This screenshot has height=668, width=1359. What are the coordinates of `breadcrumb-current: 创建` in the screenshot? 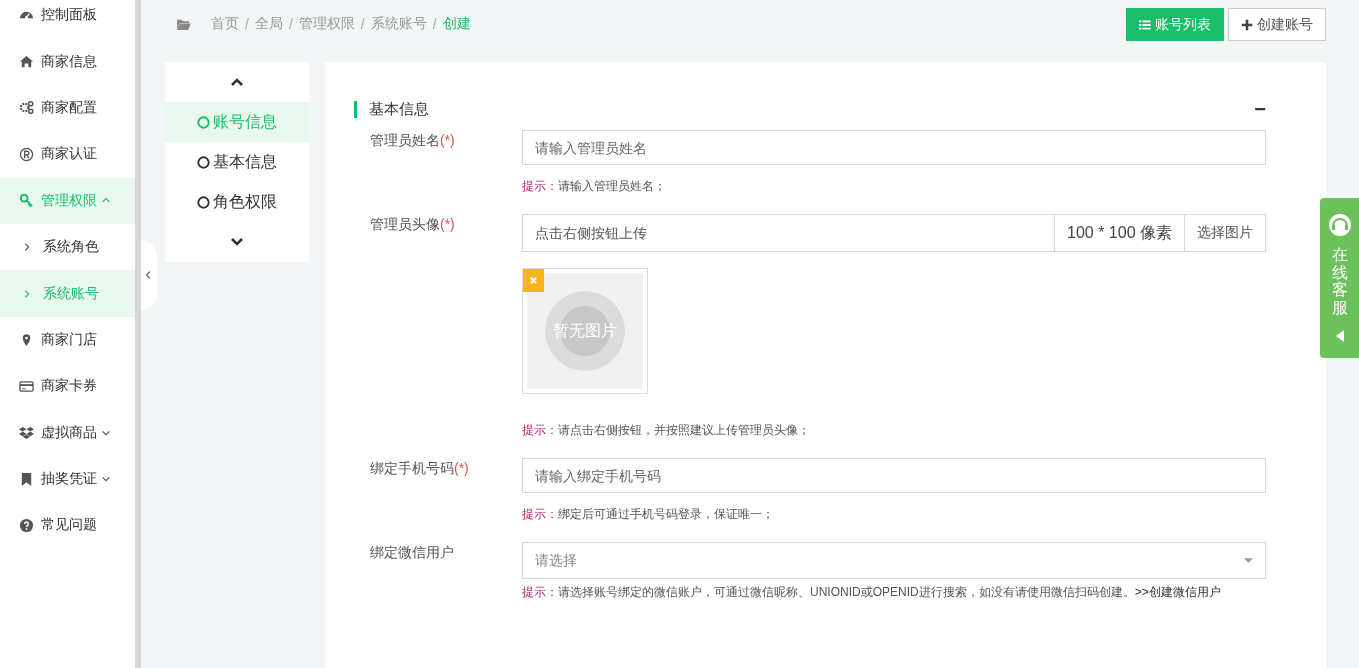 It's located at (456, 24).